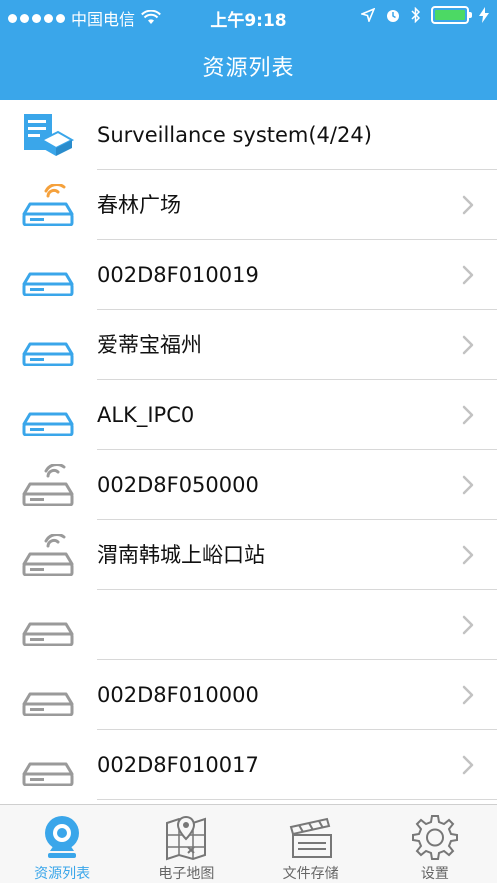 The width and height of the screenshot is (497, 883). I want to click on server-group-icon, so click(49, 135).